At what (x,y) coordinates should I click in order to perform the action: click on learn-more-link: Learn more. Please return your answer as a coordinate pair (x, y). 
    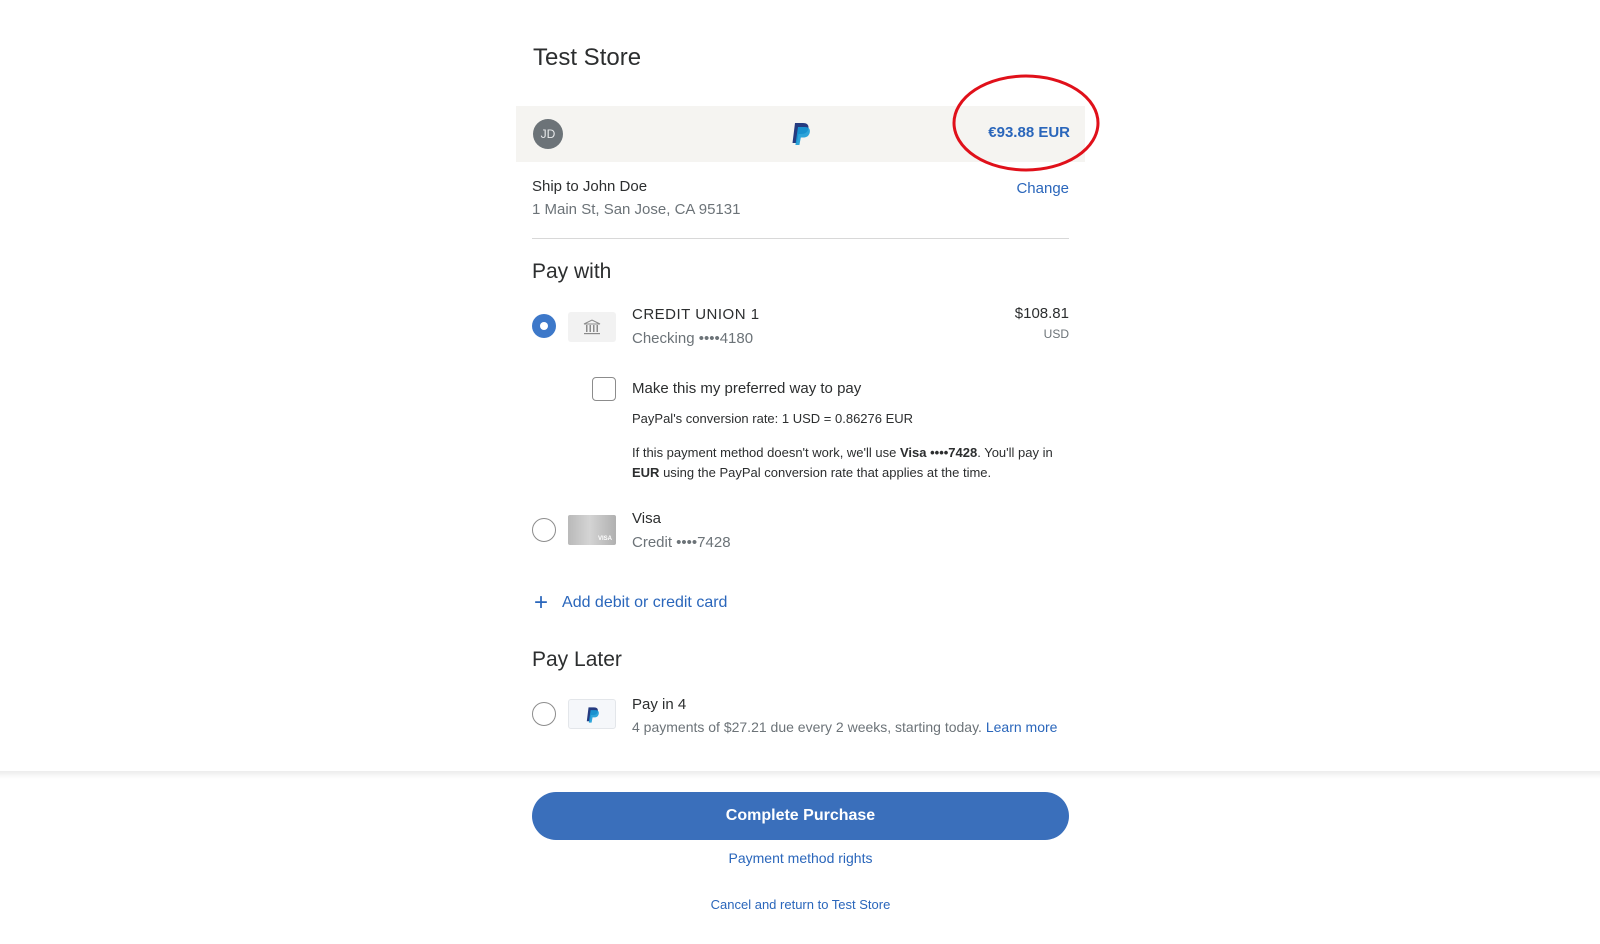
    Looking at the image, I should click on (1022, 727).